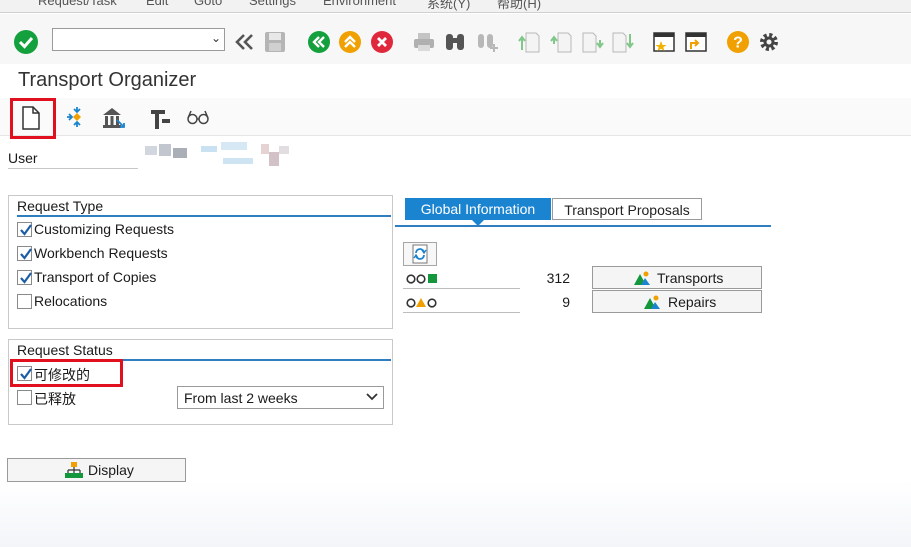 This screenshot has width=911, height=547. What do you see at coordinates (448, 6) in the screenshot?
I see `menu-system: 系统(Y)` at bounding box center [448, 6].